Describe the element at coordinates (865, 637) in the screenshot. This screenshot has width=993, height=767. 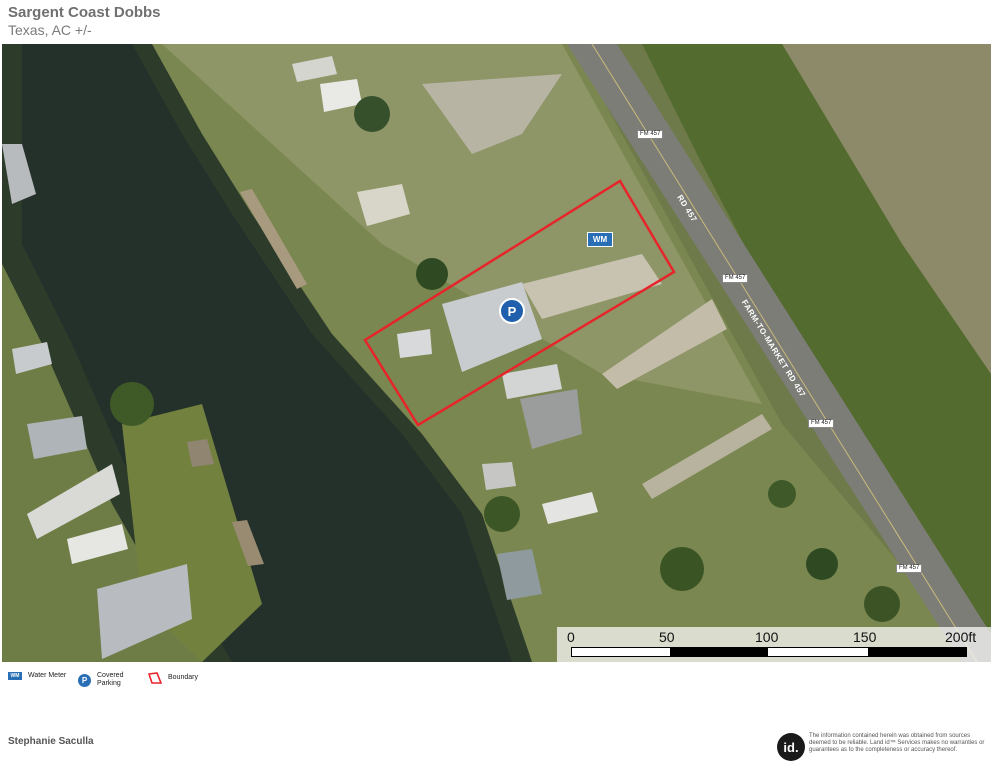
I see `scale-tick-label: 150` at that location.